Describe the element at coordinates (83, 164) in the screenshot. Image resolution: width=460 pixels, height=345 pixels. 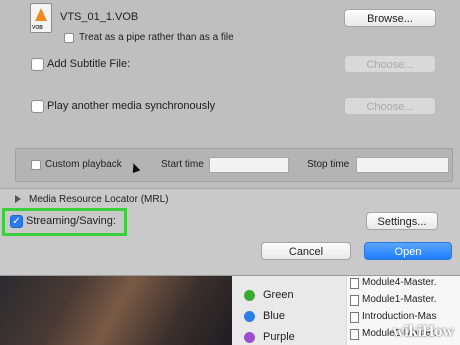
I see `custom-playback-label: Custom playback` at that location.